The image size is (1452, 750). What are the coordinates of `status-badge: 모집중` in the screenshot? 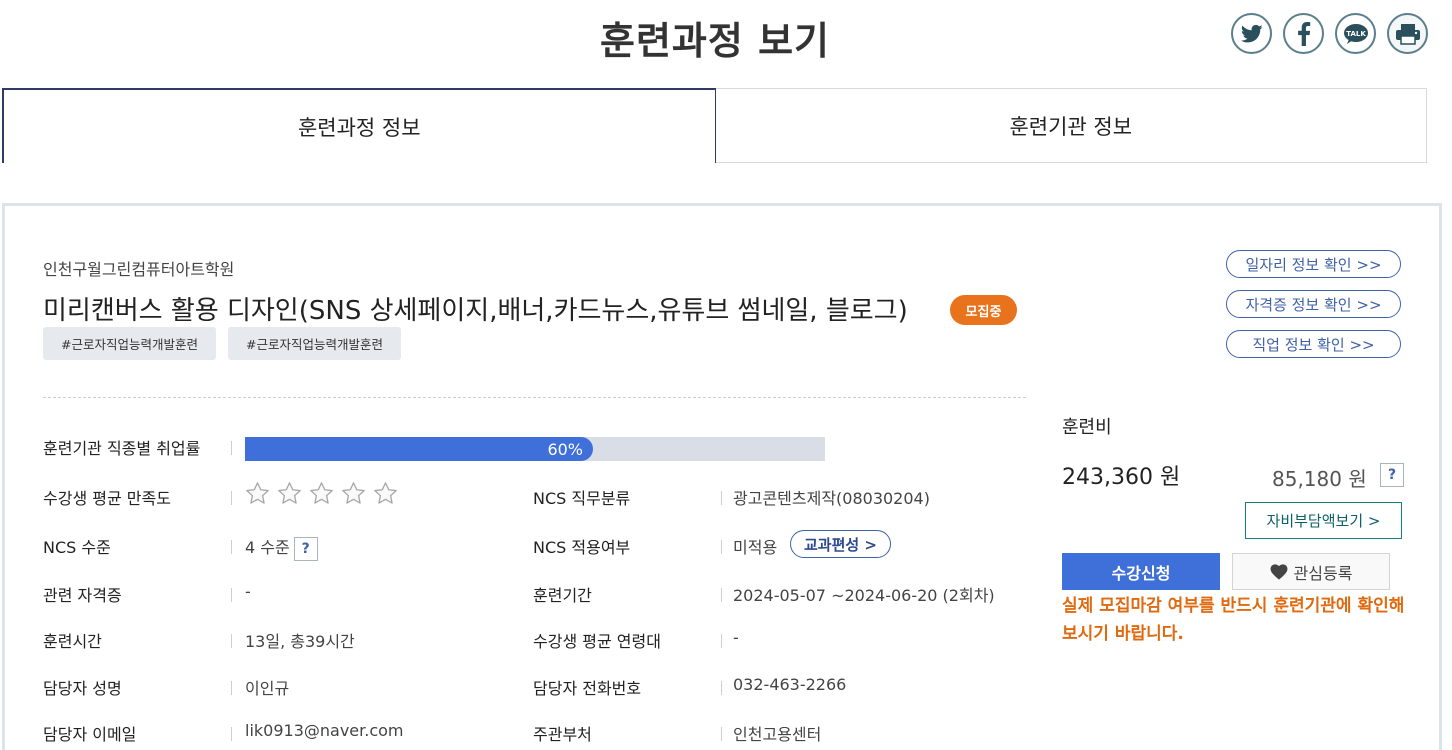 It's located at (983, 310).